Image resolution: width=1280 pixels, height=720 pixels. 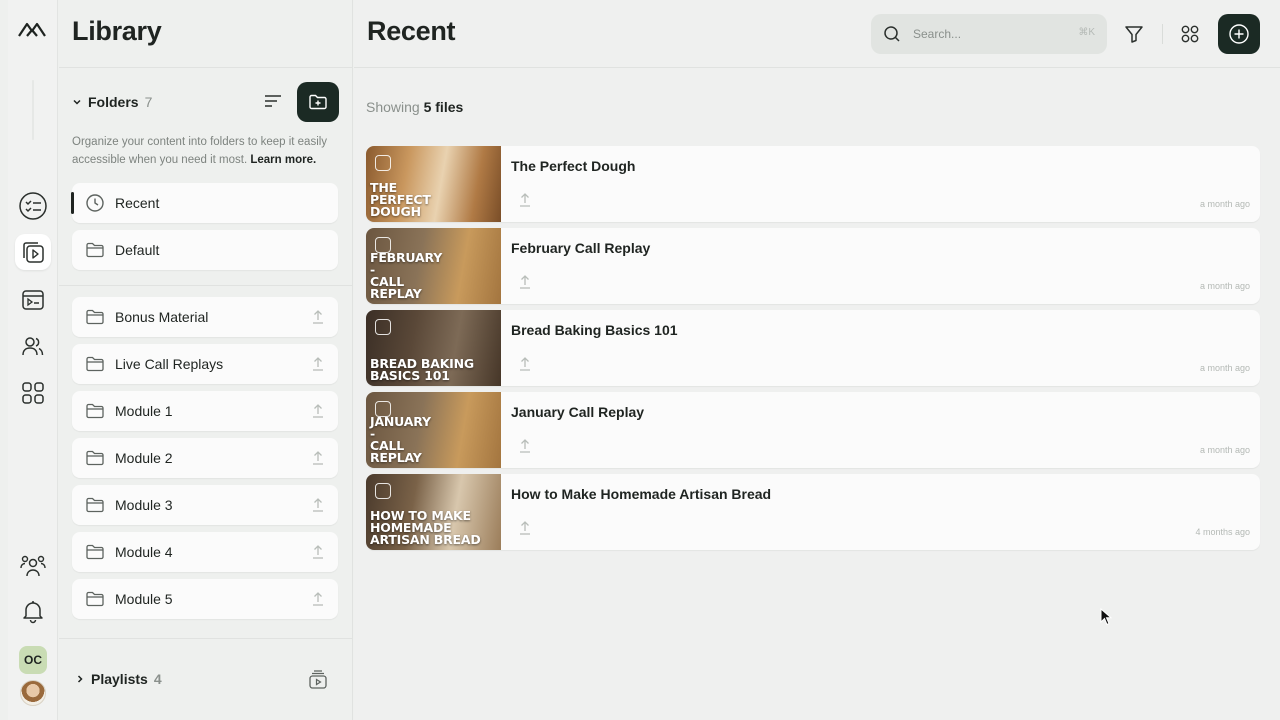 I want to click on video-thumbnail: BREAD BAKING BASICS 101, so click(x=433, y=348).